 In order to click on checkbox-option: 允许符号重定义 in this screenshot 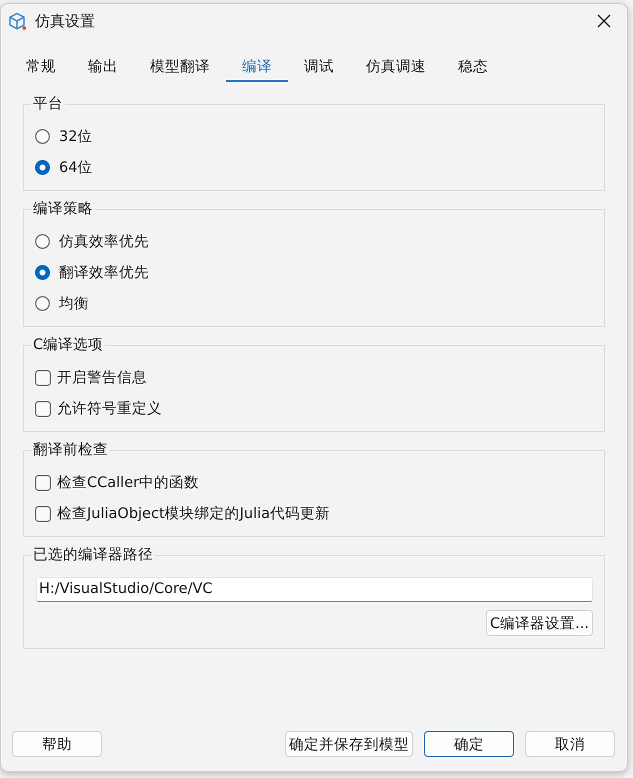, I will do `click(98, 408)`.